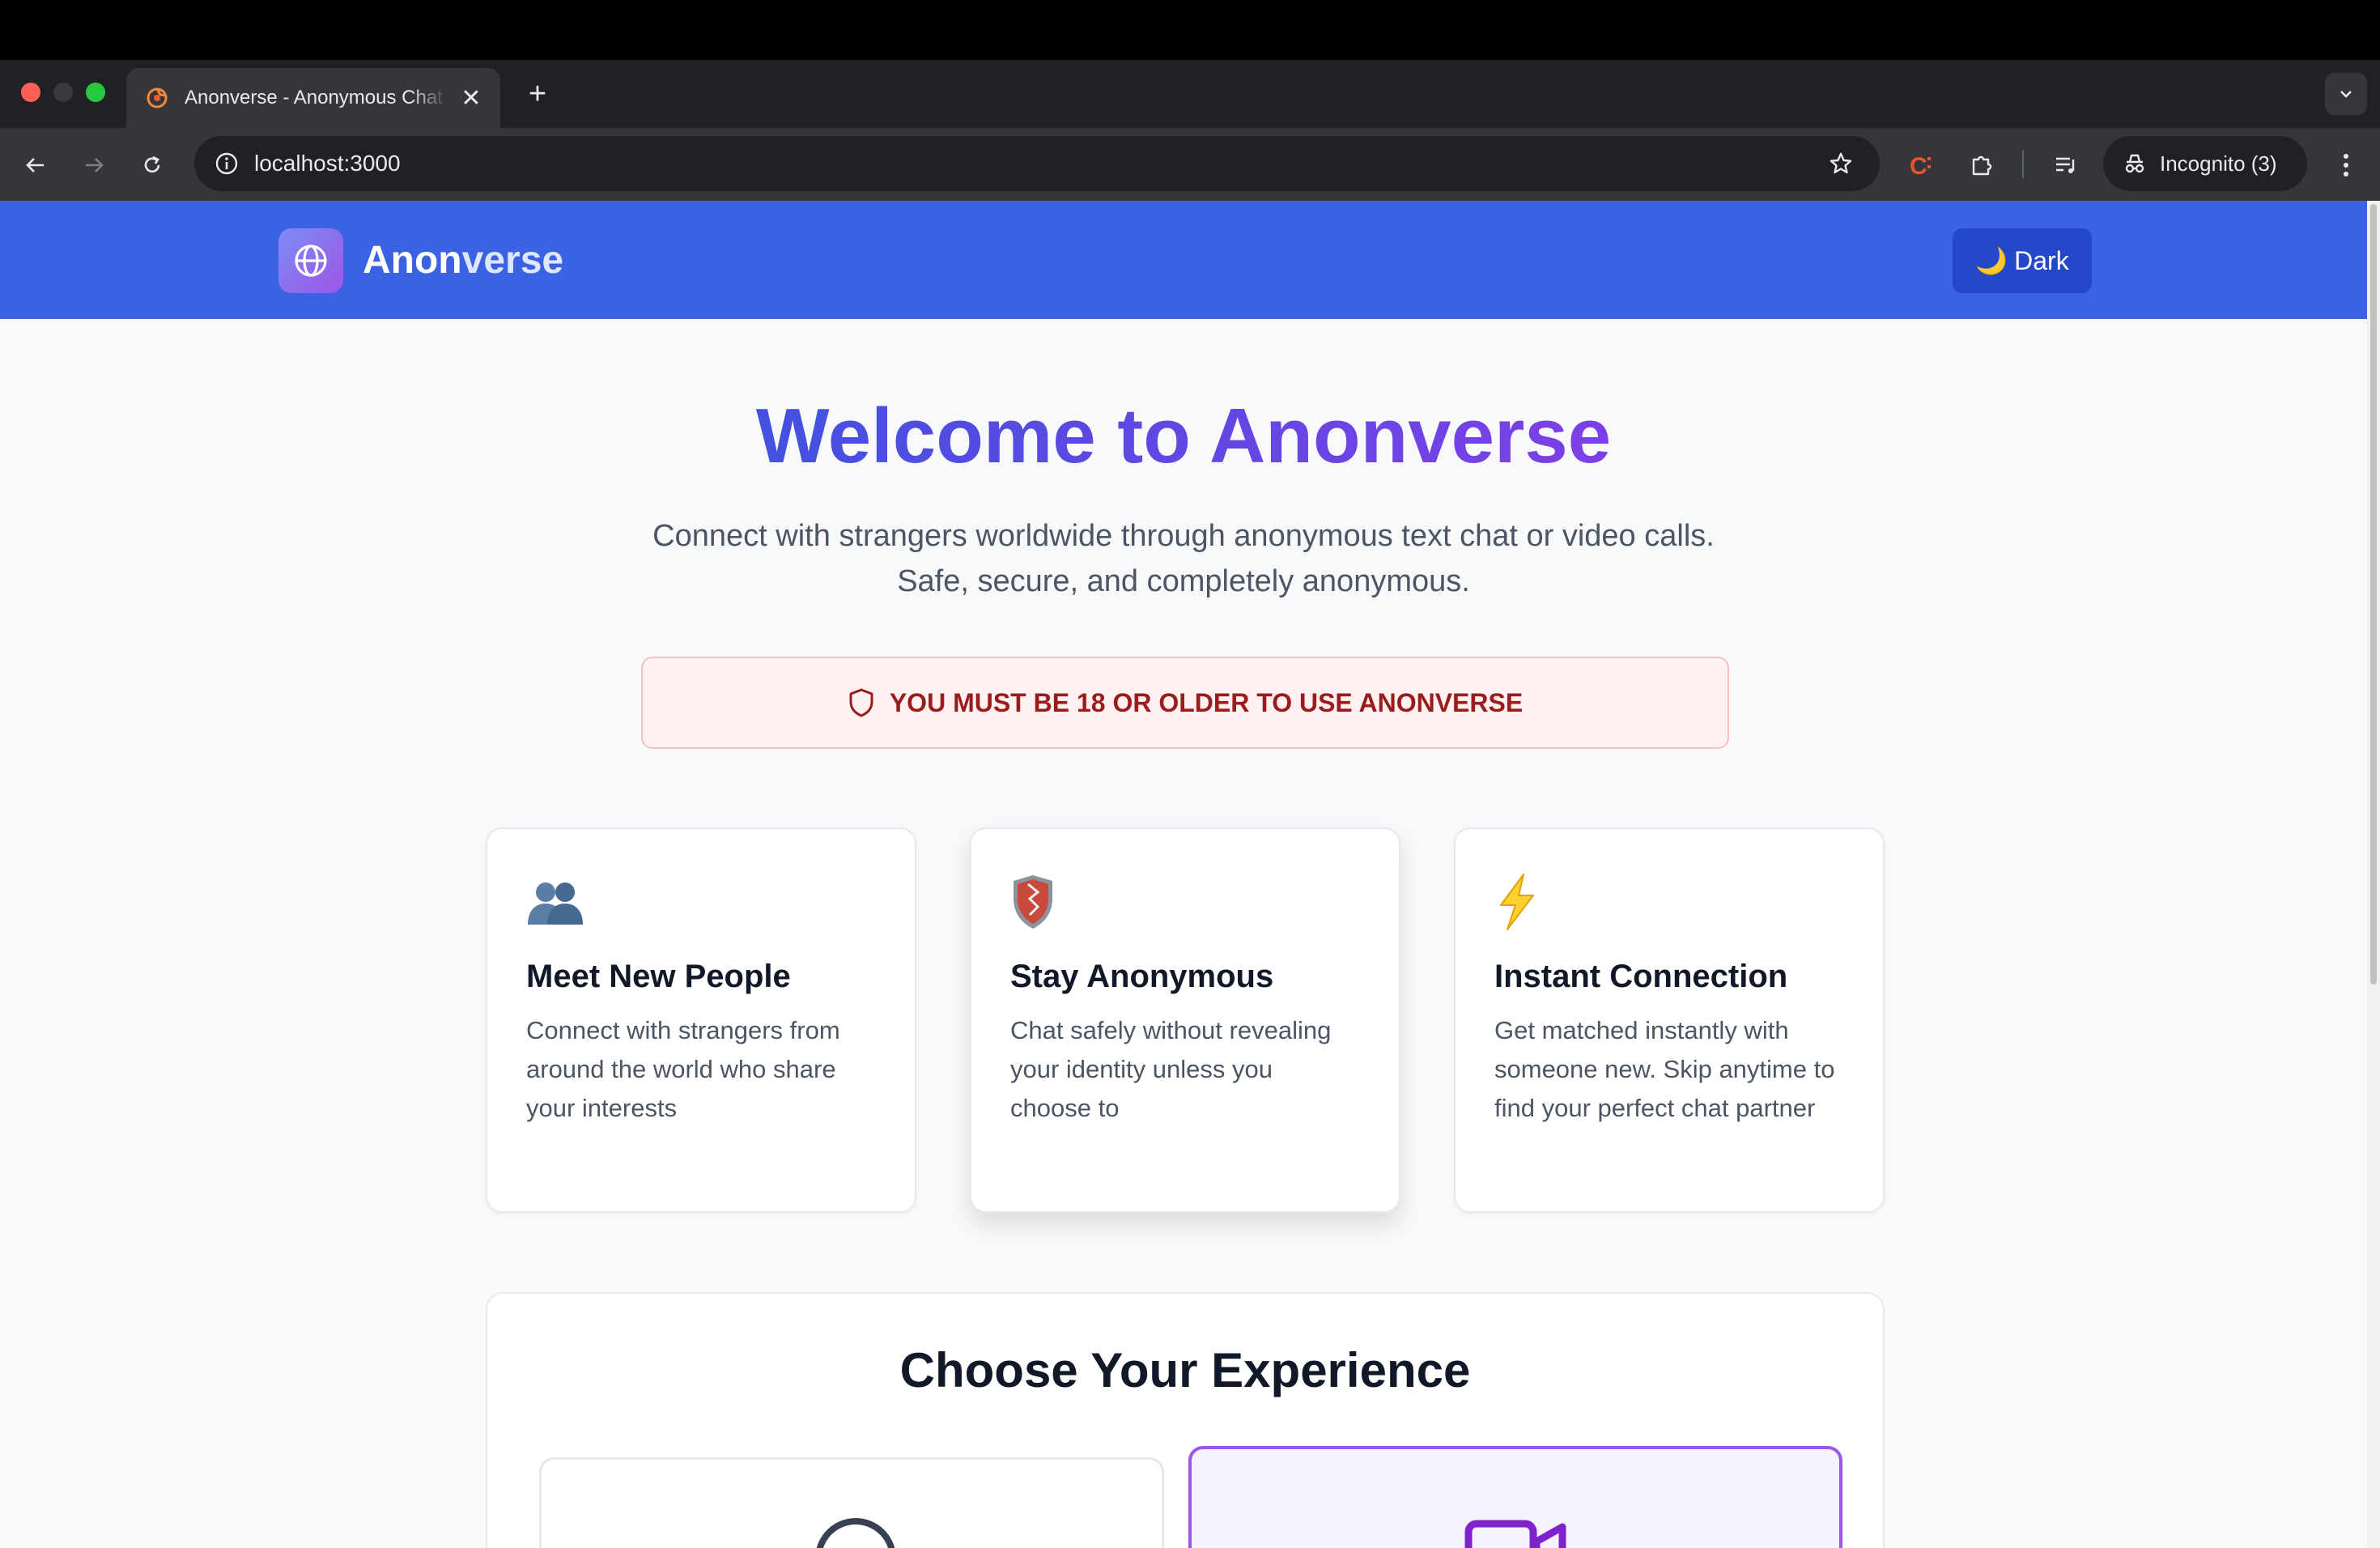 The width and height of the screenshot is (2380, 1548). I want to click on browser-tab: Anonverse - Anonymous Chat ✕, so click(313, 98).